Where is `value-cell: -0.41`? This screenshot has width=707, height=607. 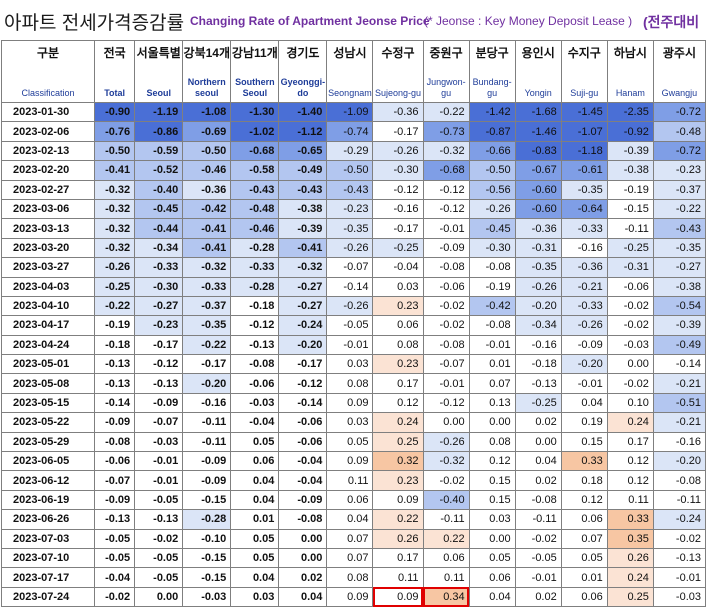 value-cell: -0.41 is located at coordinates (303, 248).